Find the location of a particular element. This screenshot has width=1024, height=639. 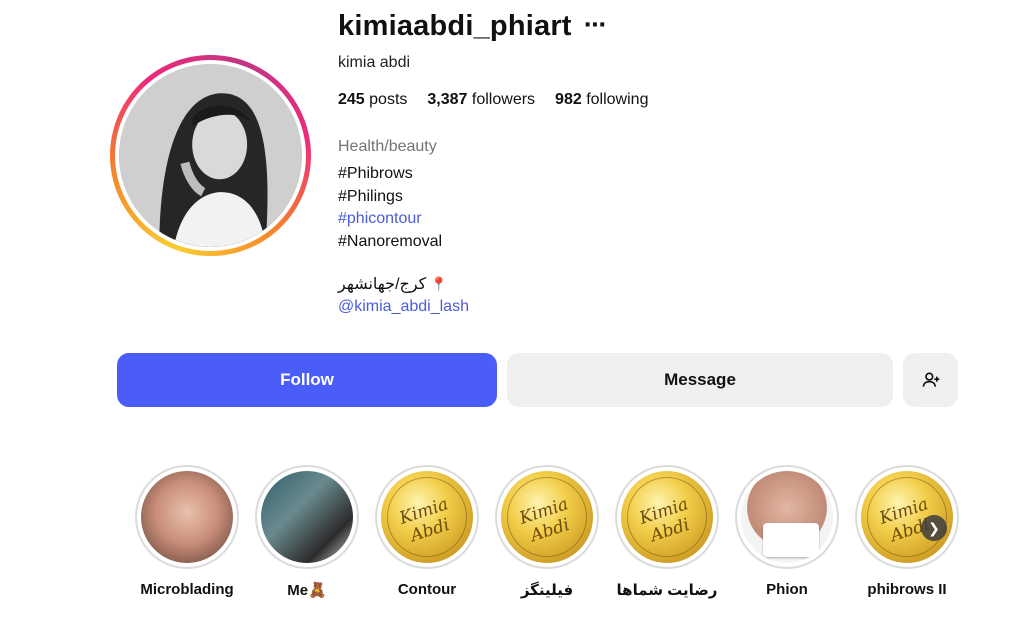

avatar is located at coordinates (210, 155).